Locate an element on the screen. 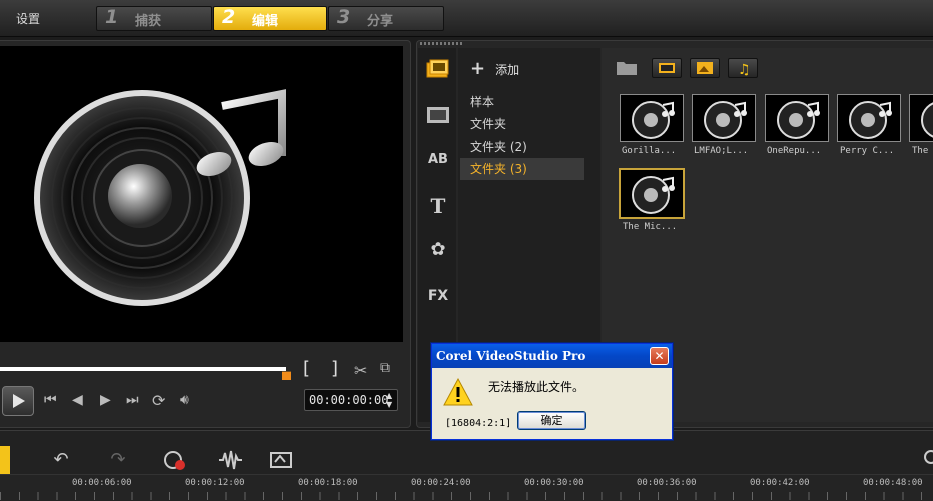  plus-icon: + is located at coordinates (478, 68).